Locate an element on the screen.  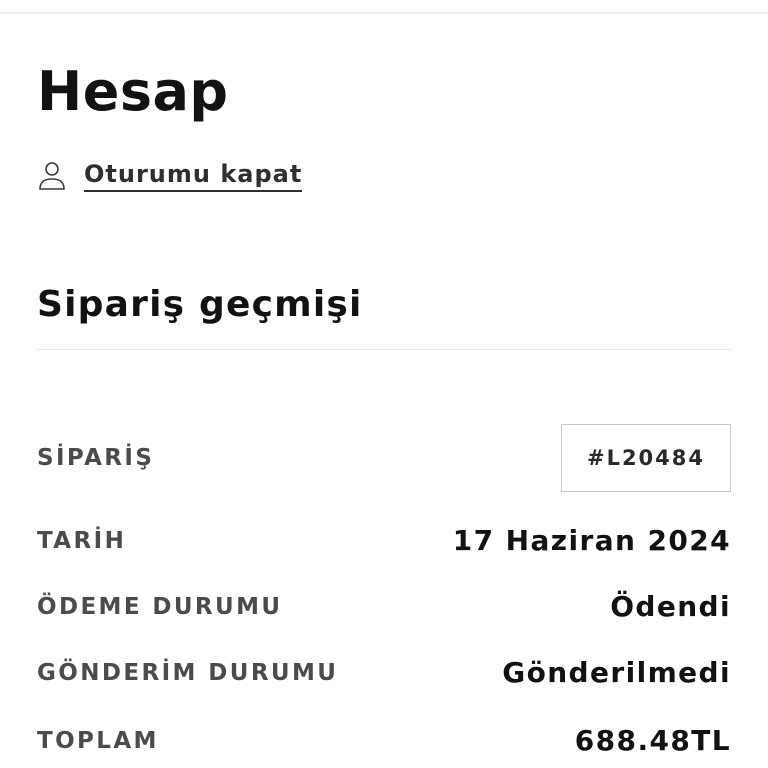
shipping-status-row: GÖNDERİM DURUMU Gönderilmedi is located at coordinates (384, 672).